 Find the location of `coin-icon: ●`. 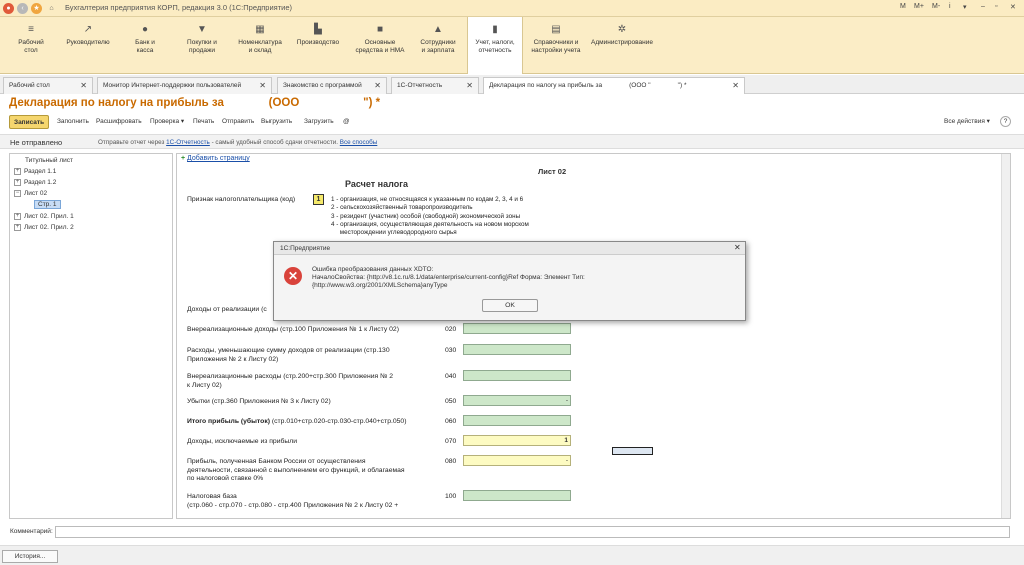

coin-icon: ● is located at coordinates (145, 29).